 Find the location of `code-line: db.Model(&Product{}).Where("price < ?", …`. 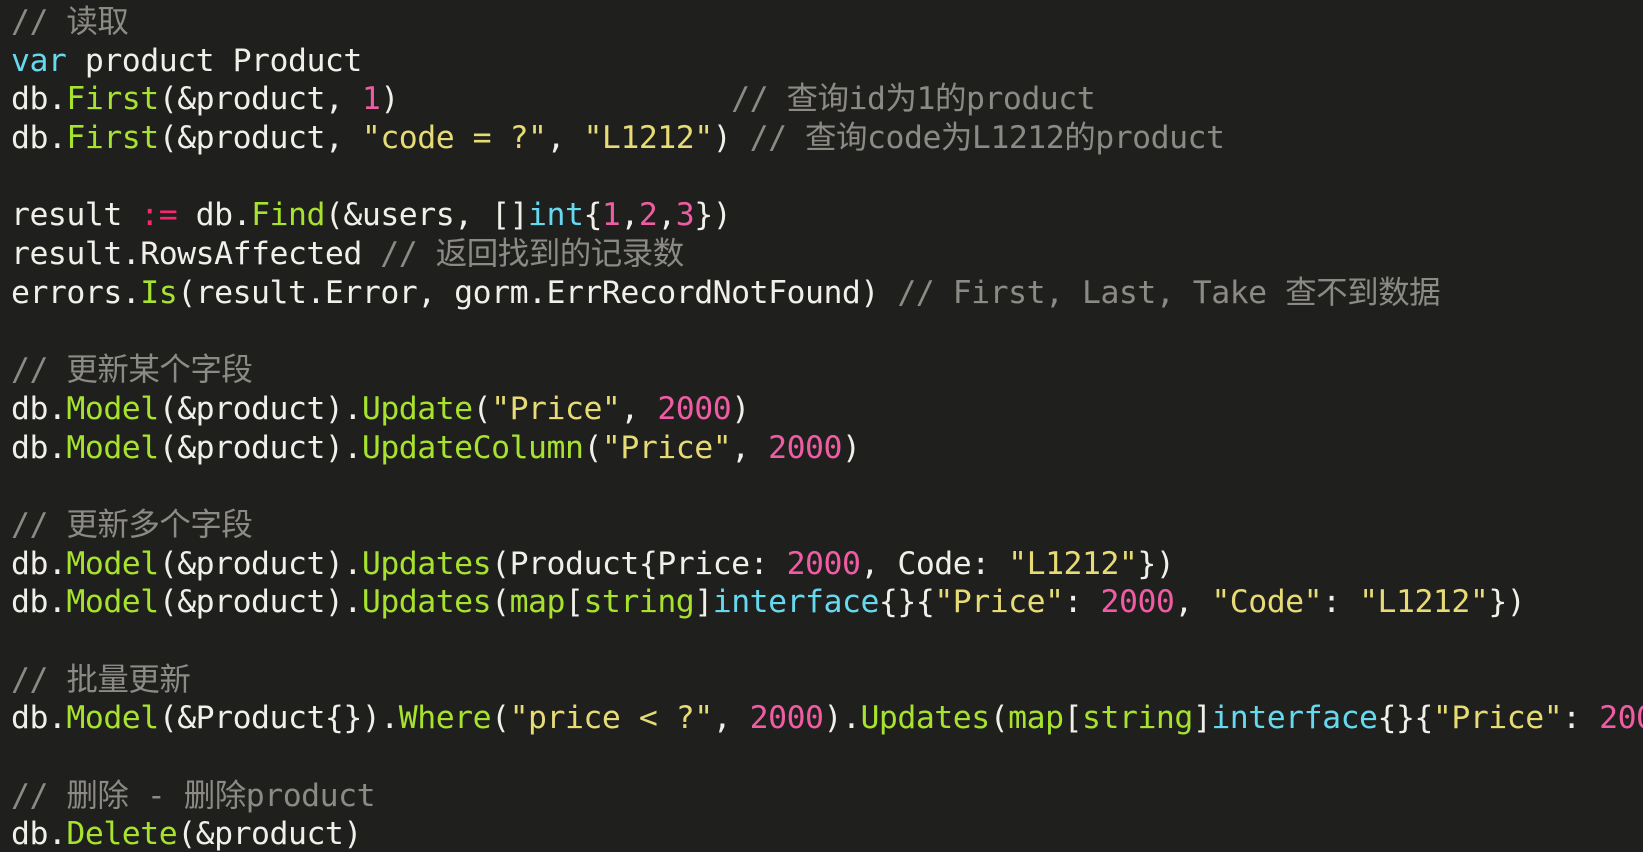

code-line: db.Model(&Product{}).Where("price < ?", … is located at coordinates (827, 718).